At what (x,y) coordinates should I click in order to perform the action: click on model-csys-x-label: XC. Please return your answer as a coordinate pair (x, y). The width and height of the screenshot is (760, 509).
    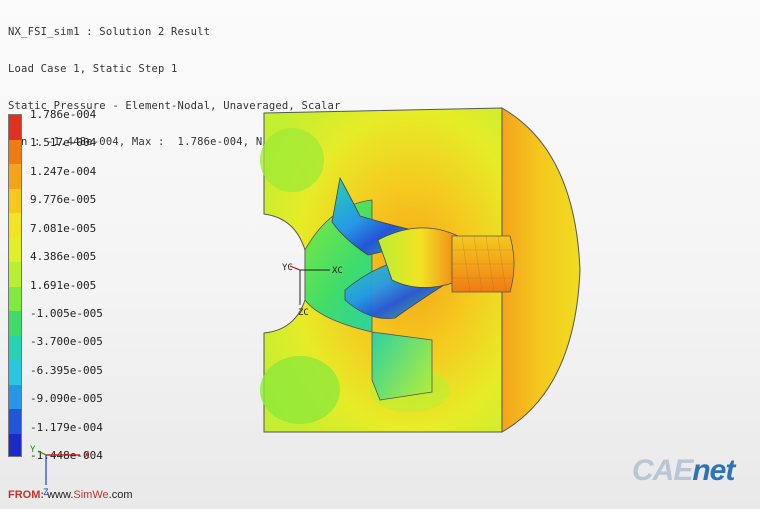
    Looking at the image, I should click on (337, 271).